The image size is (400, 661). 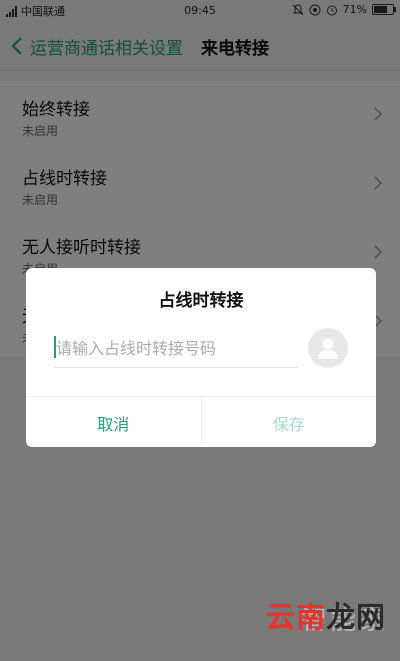 I want to click on dialog-buttons: 取消 保存, so click(x=201, y=421).